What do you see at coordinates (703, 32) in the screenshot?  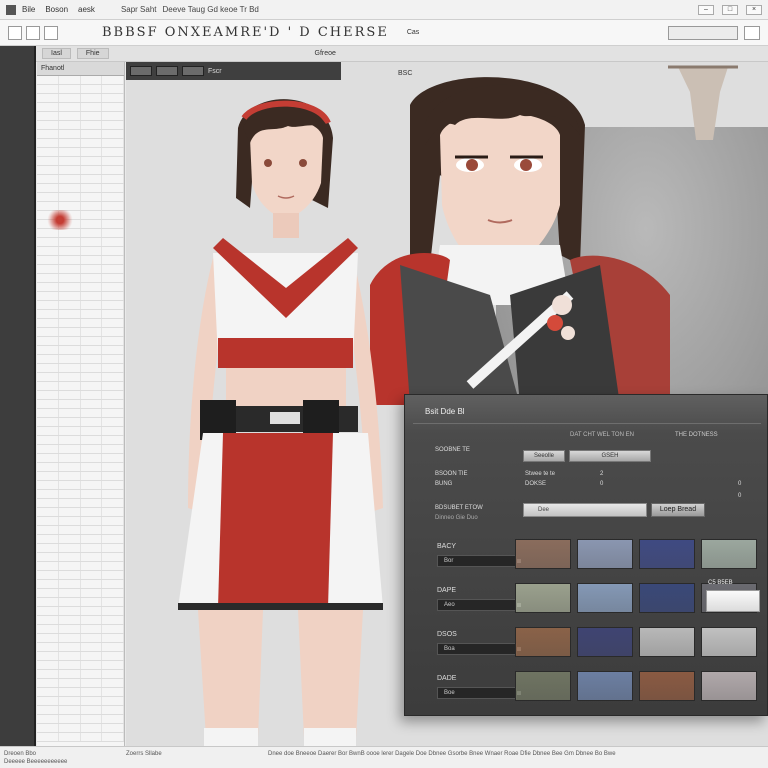 I see `toolbar-search-field` at bounding box center [703, 32].